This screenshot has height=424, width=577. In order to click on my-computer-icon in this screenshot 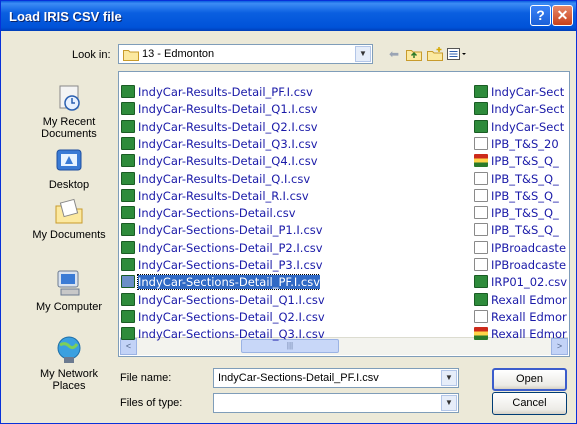, I will do `click(68, 283)`.